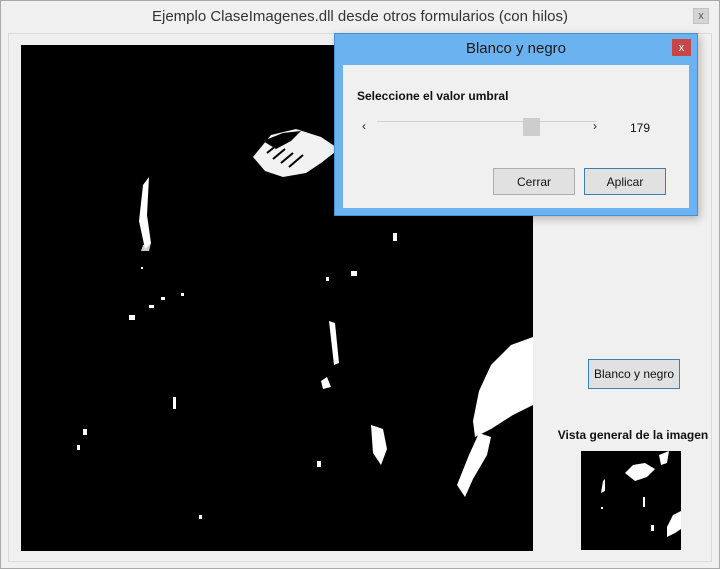 Image resolution: width=720 pixels, height=569 pixels. What do you see at coordinates (625, 181) in the screenshot?
I see `aplicar-button: Aplicar` at bounding box center [625, 181].